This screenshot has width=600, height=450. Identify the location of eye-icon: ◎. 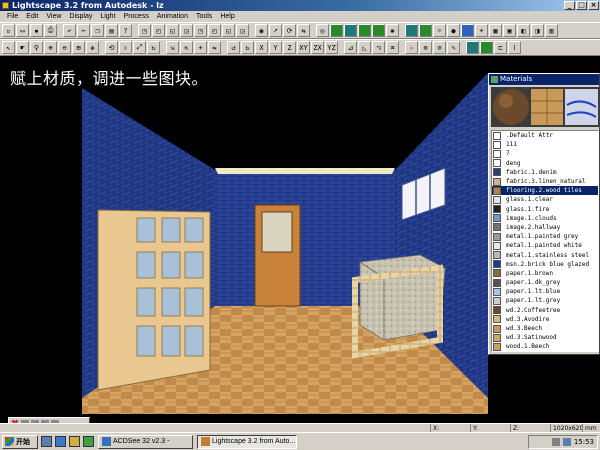
(322, 30).